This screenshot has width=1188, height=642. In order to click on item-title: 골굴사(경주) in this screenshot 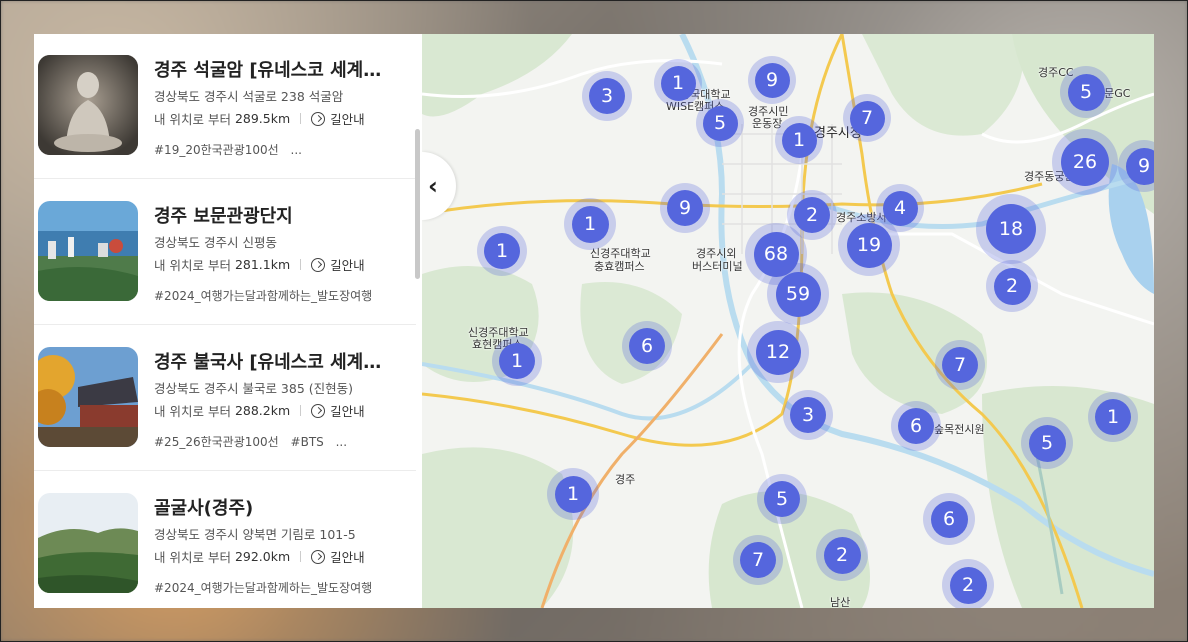, I will do `click(274, 507)`.